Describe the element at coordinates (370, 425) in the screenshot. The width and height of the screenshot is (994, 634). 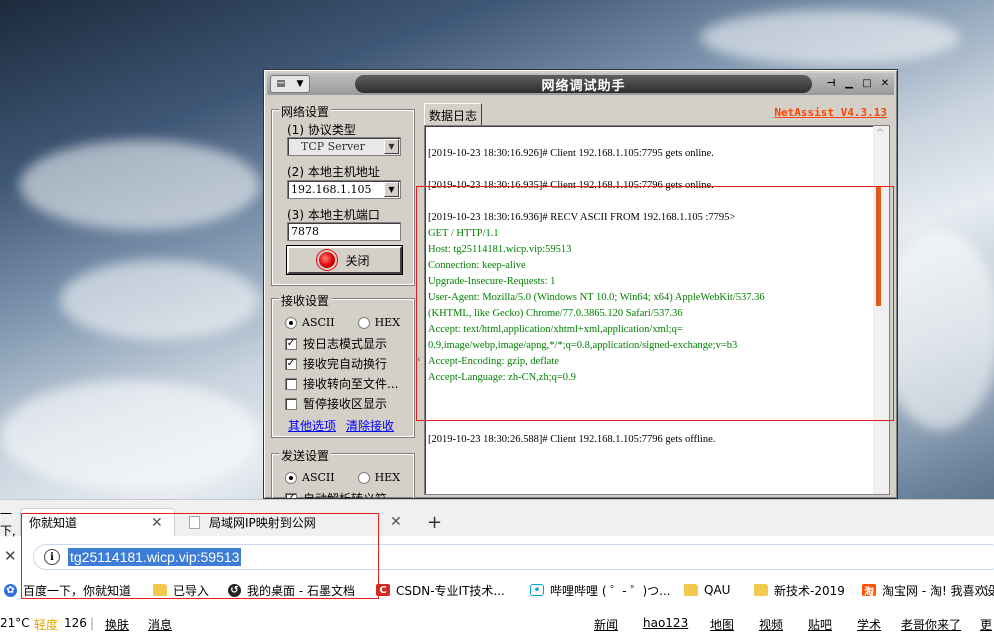
I see `clear-receive-link: 清除接收` at that location.